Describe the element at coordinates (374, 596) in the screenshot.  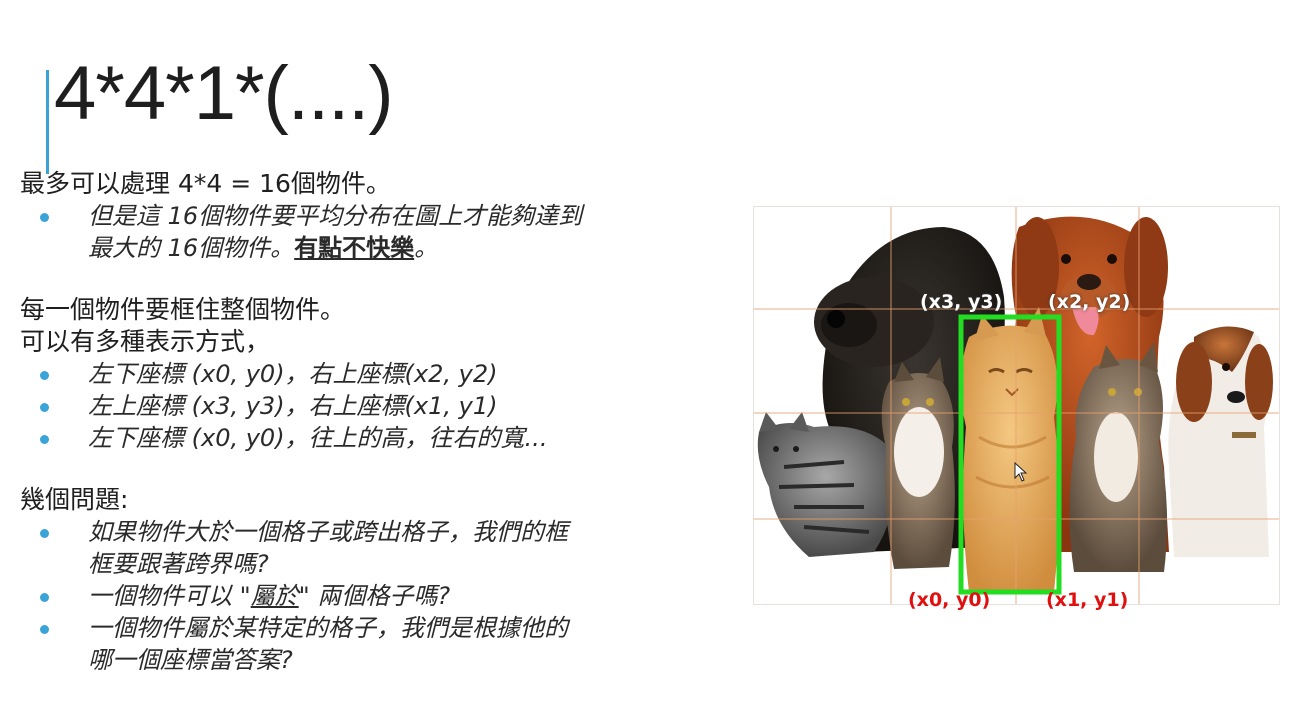
I see `question-2-post: " 兩個格子嗎?` at that location.